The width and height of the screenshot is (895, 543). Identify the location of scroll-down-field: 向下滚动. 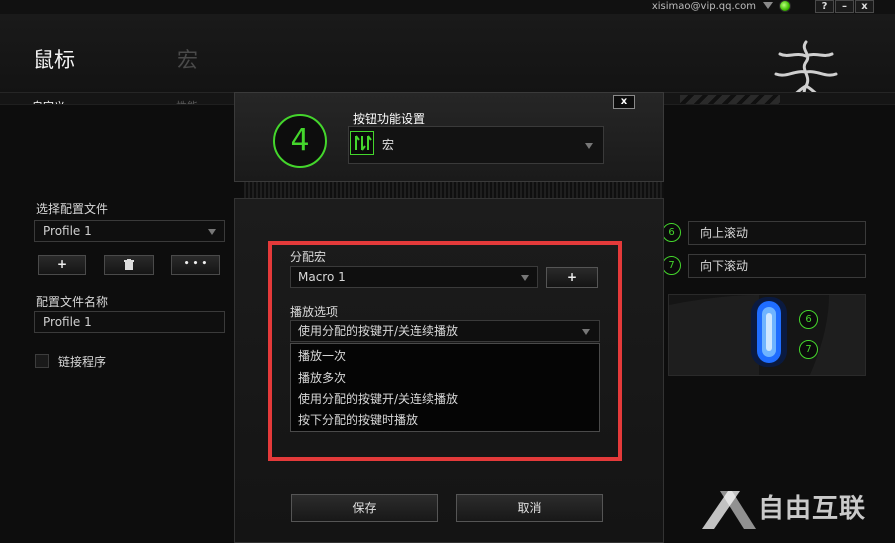
(777, 266).